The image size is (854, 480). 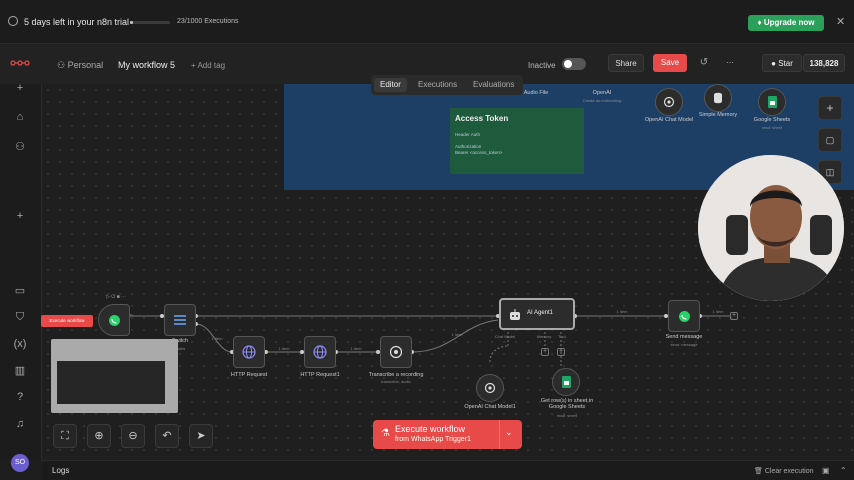 What do you see at coordinates (626, 63) in the screenshot?
I see `share-button: Share` at bounding box center [626, 63].